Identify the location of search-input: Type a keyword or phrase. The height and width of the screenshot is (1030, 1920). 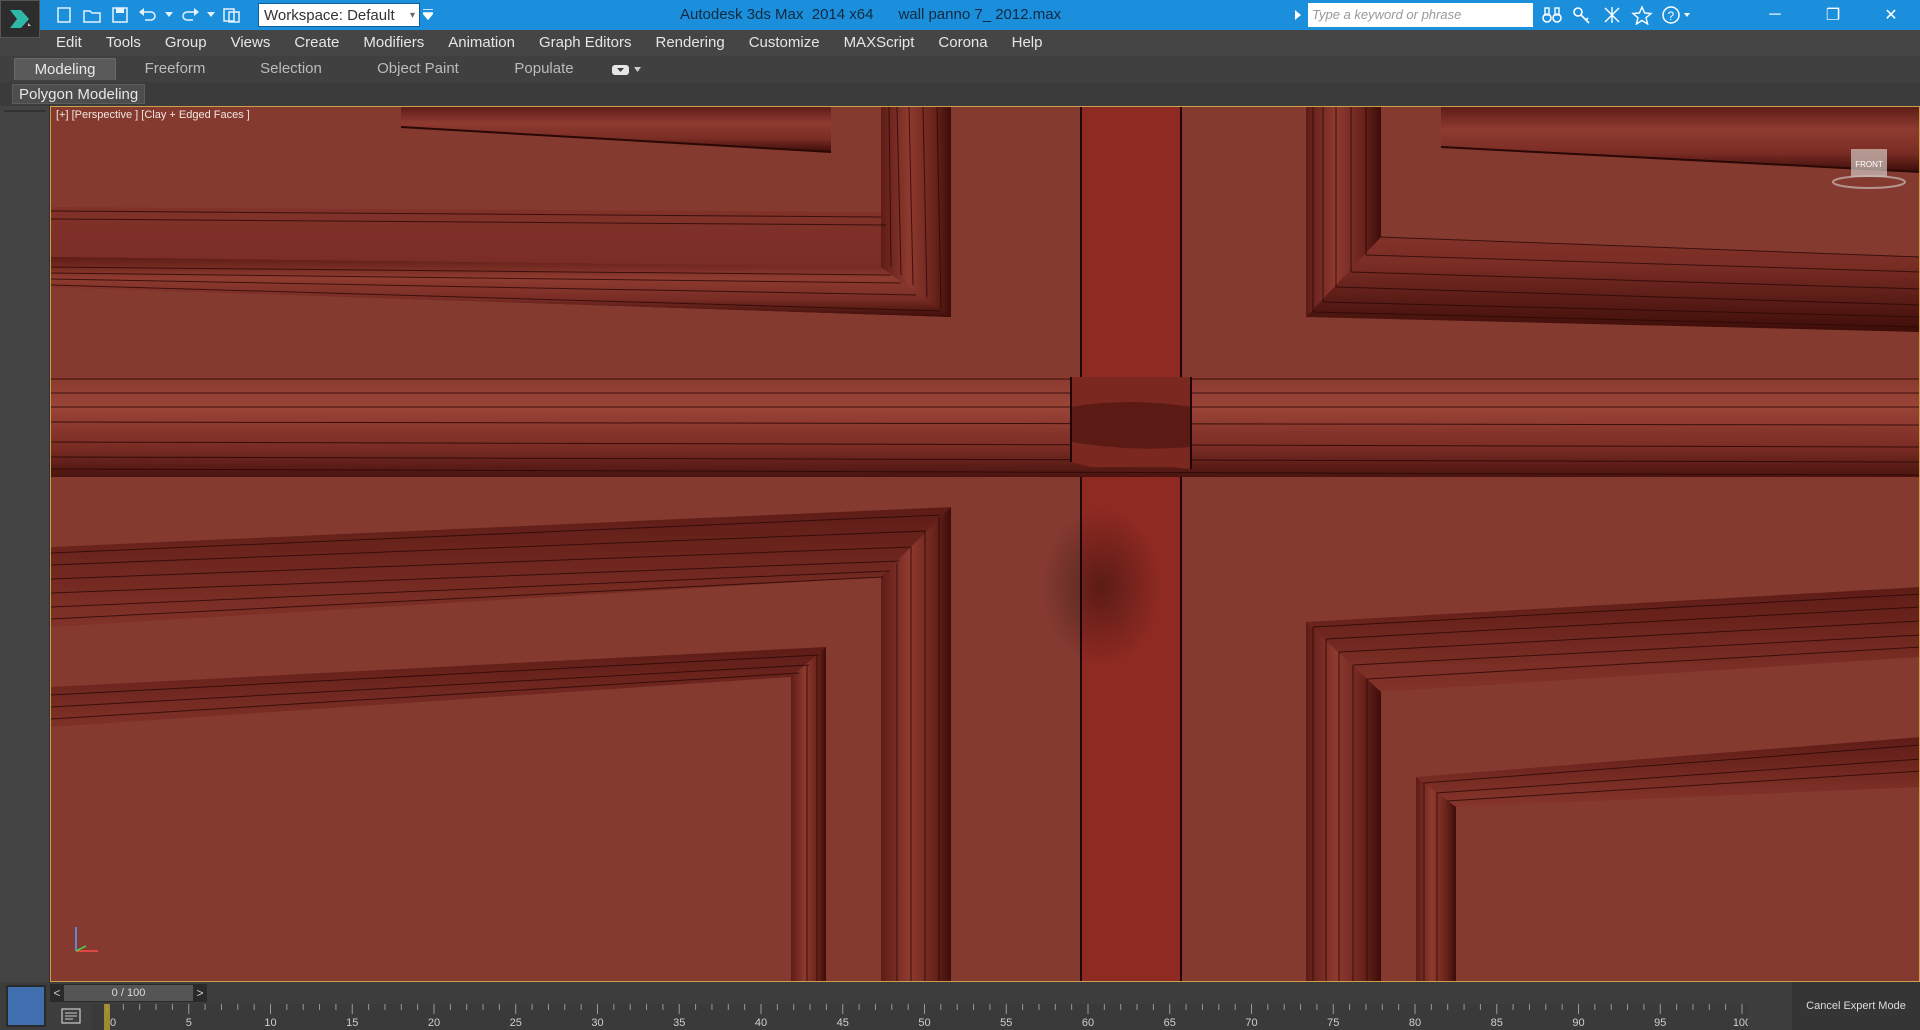
(1420, 15).